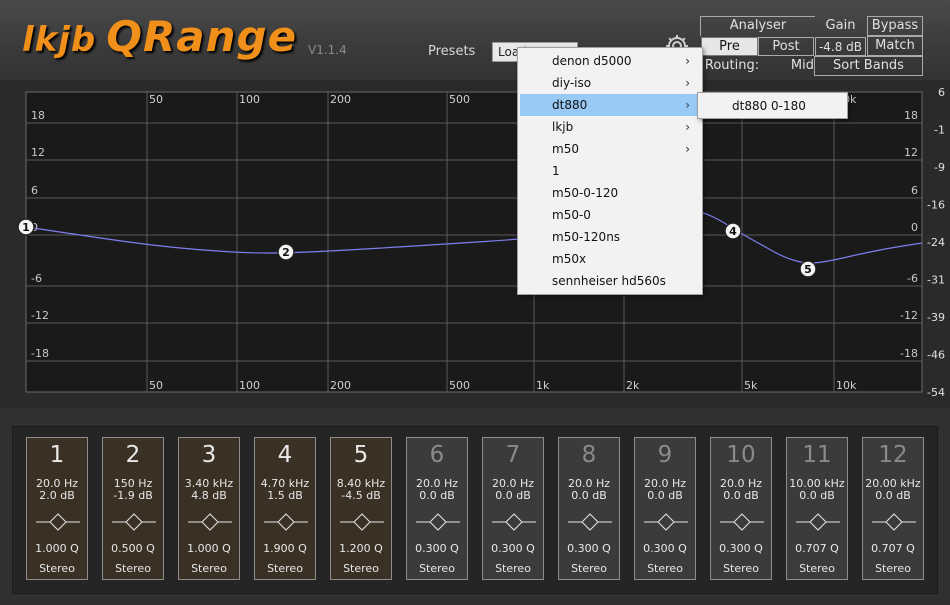 Image resolution: width=950 pixels, height=605 pixels. Describe the element at coordinates (133, 495) in the screenshot. I see `band-gain: -1.9 dB` at that location.